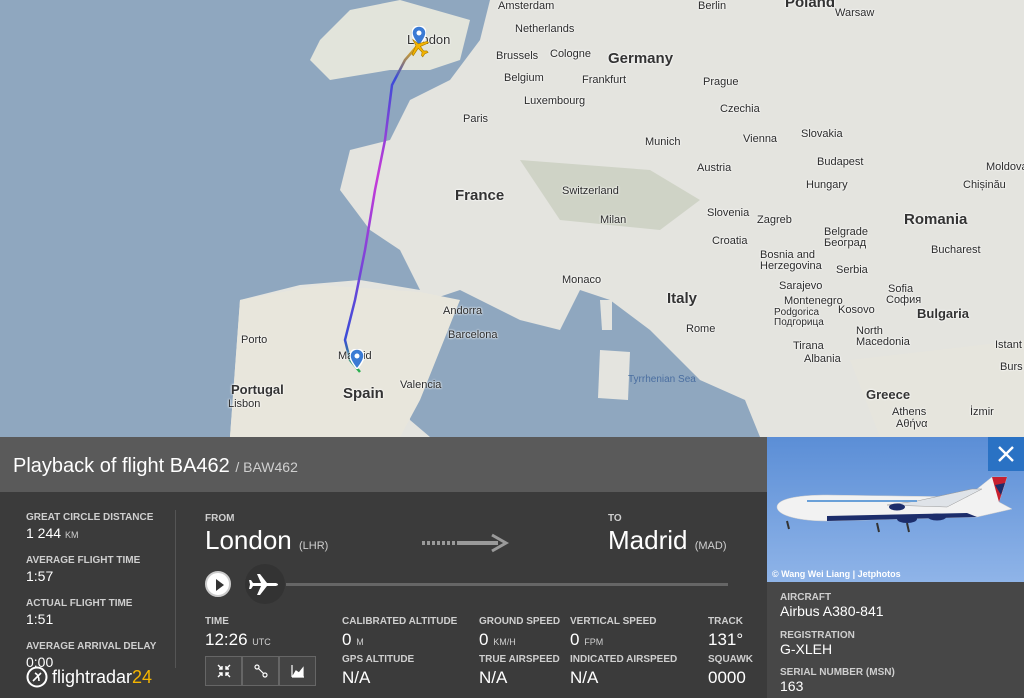 Image resolution: width=1024 pixels, height=698 pixels. Describe the element at coordinates (520, 621) in the screenshot. I see `ground-speed-label: GROUND SPEED` at that location.